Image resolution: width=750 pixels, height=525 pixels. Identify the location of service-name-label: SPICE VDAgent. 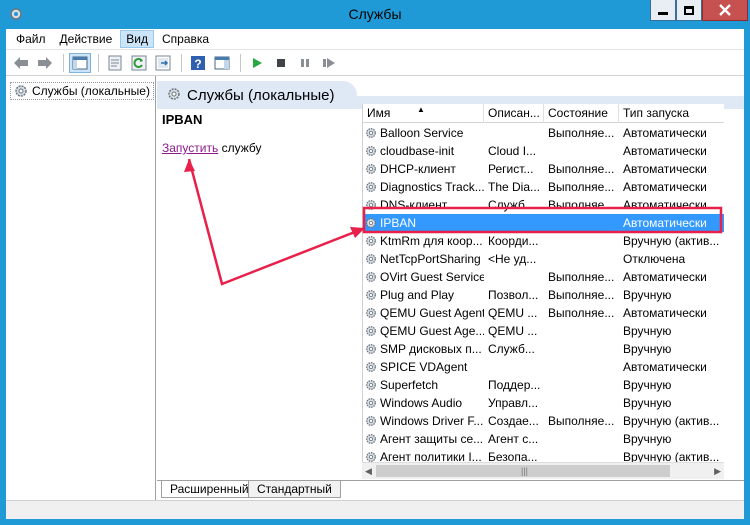
(424, 367).